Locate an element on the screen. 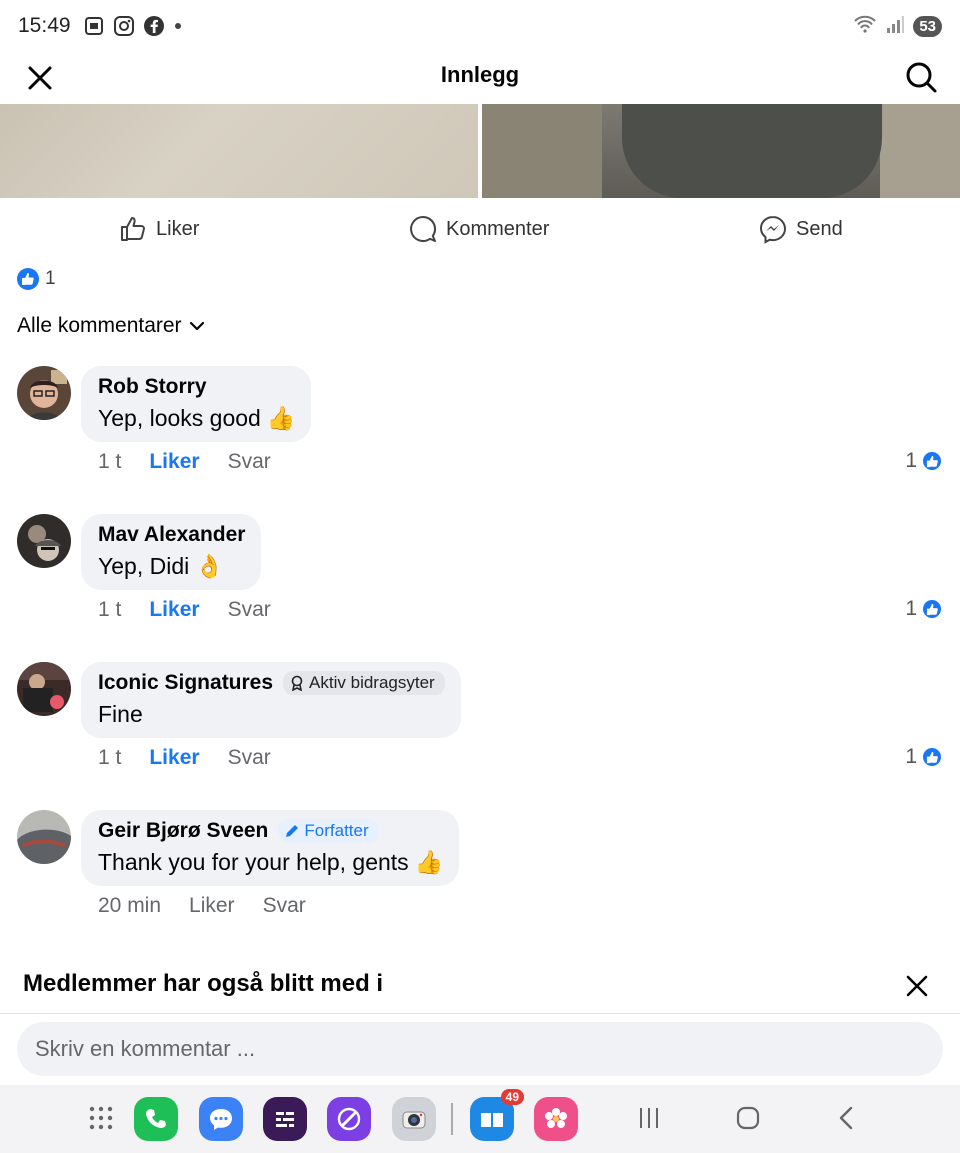  header-bar: Innlegg is located at coordinates (480, 78).